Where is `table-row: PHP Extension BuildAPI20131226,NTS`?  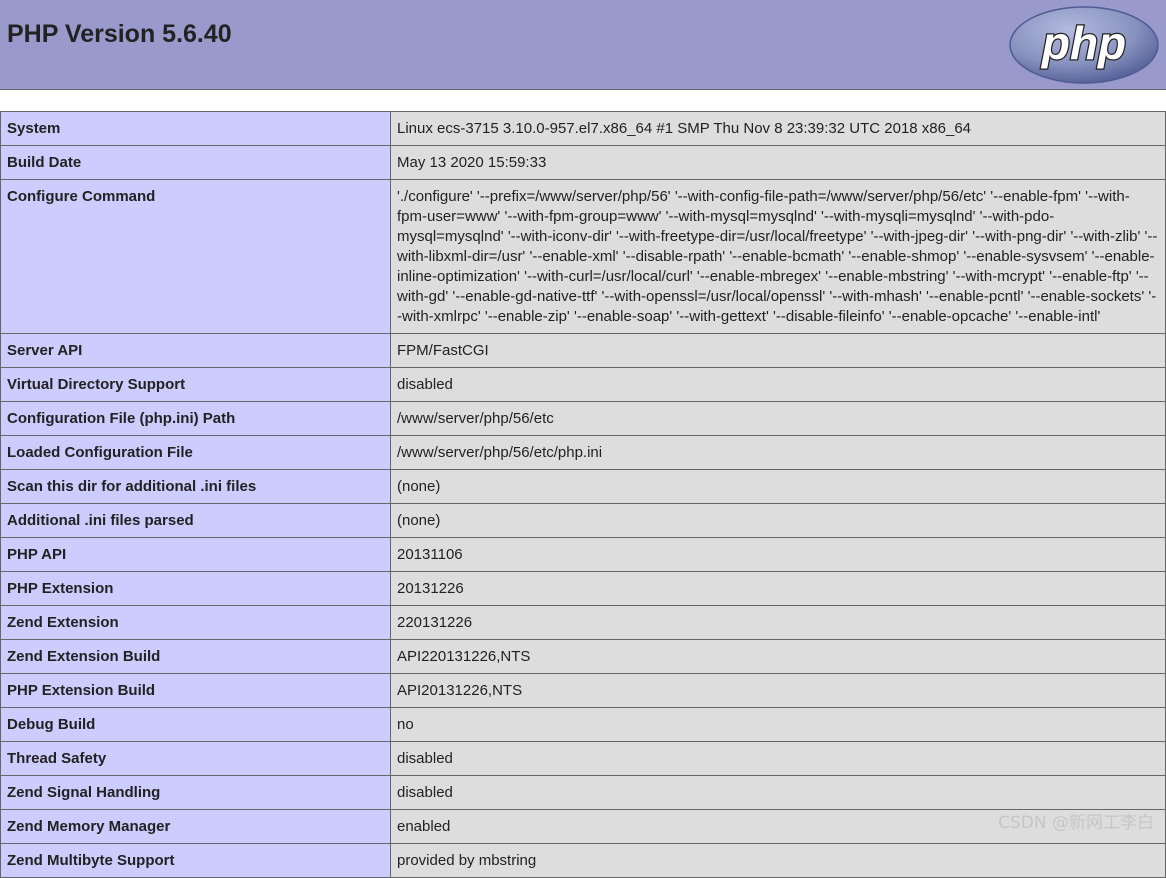 table-row: PHP Extension BuildAPI20131226,NTS is located at coordinates (583, 691).